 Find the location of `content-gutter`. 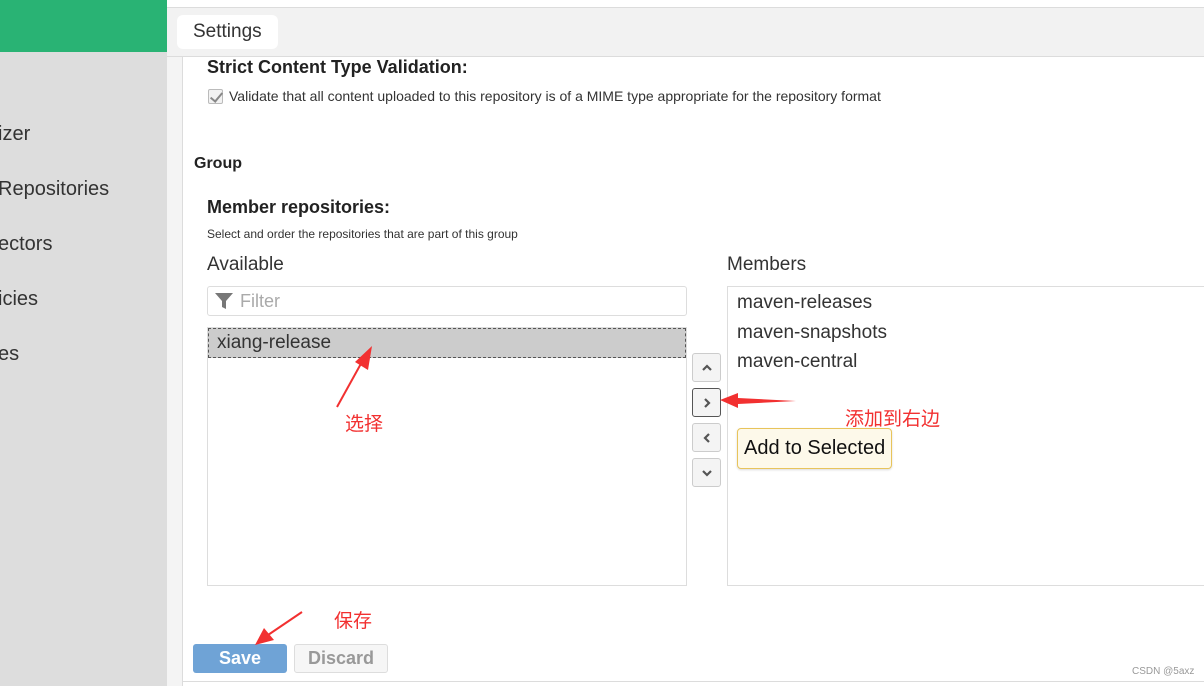

content-gutter is located at coordinates (175, 371).